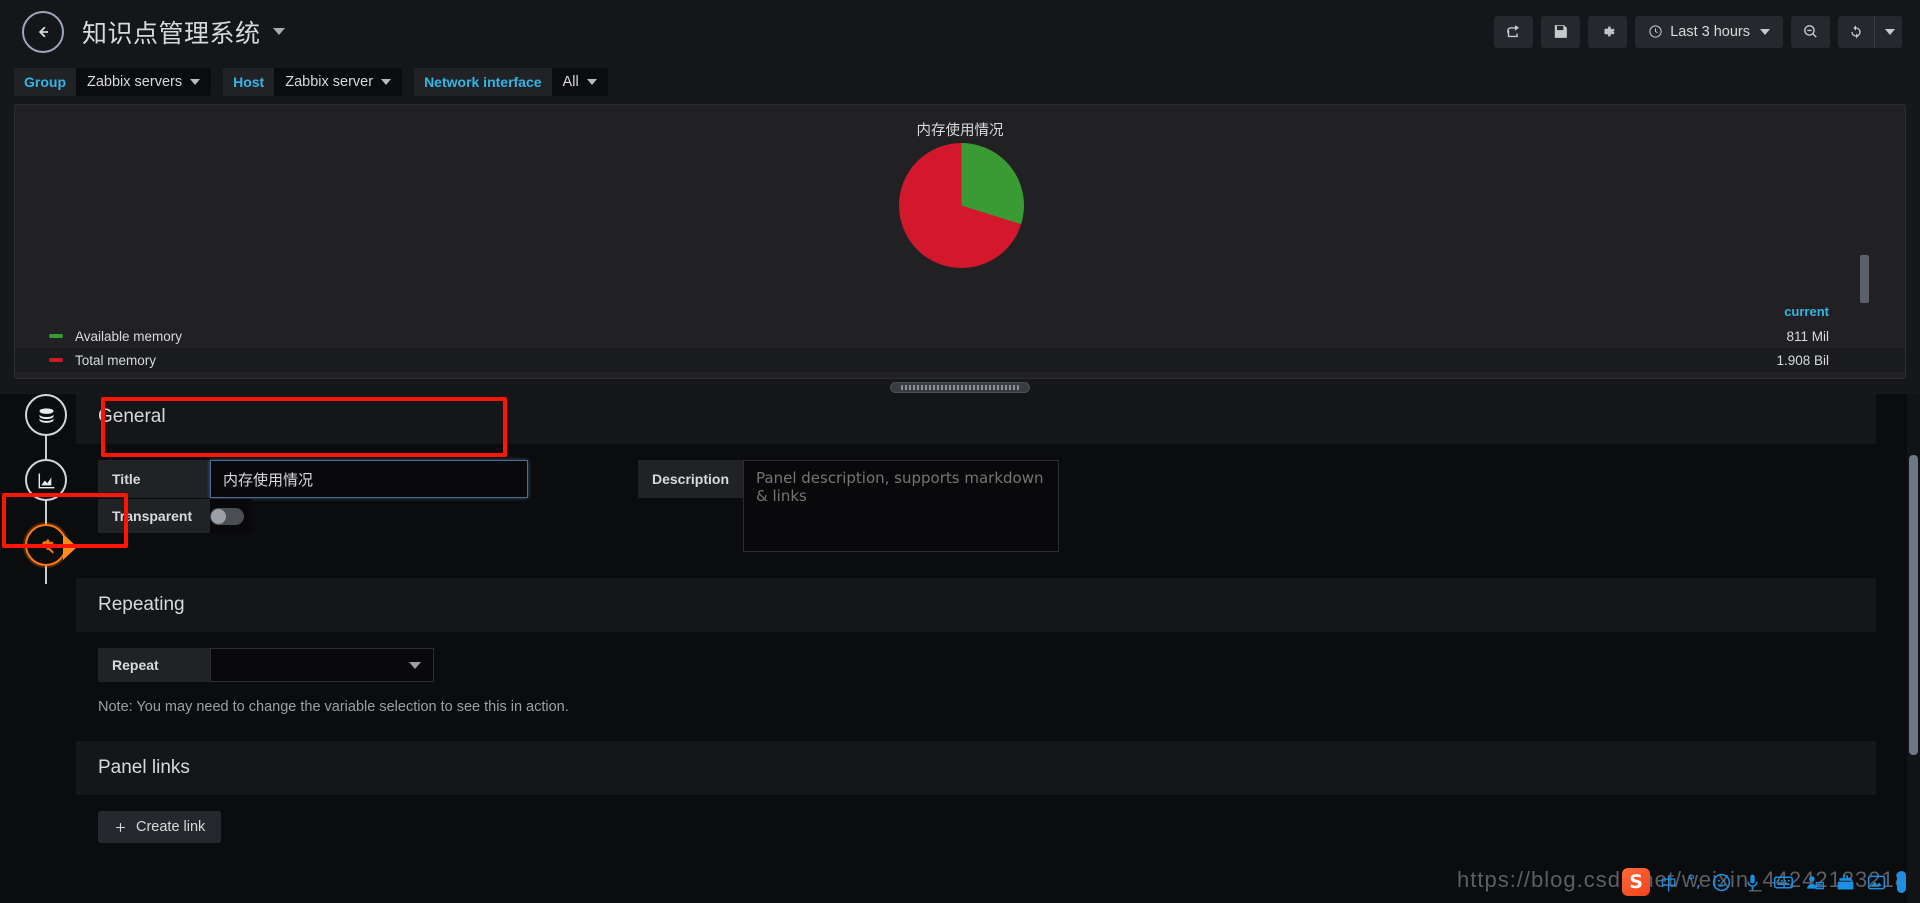 The width and height of the screenshot is (1920, 903). I want to click on ime-skin-icon, so click(1876, 882).